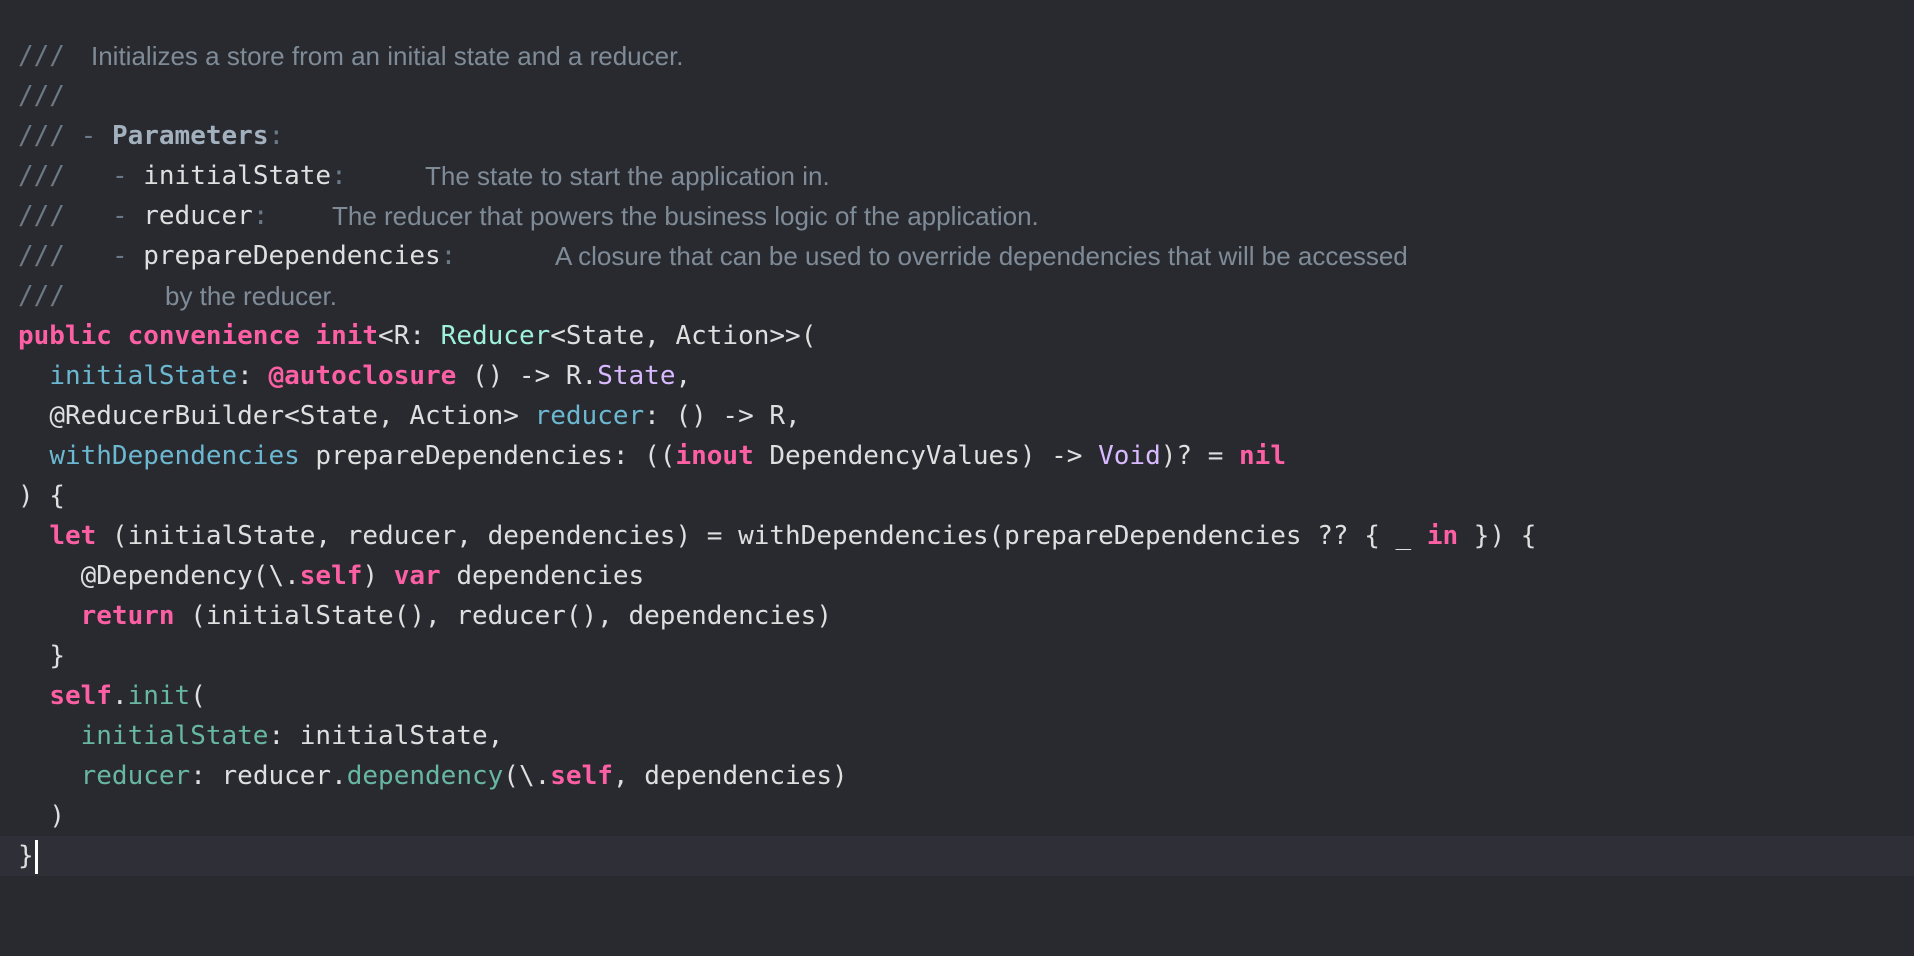 The height and width of the screenshot is (956, 1914). Describe the element at coordinates (159, 696) in the screenshot. I see `method-init: init` at that location.